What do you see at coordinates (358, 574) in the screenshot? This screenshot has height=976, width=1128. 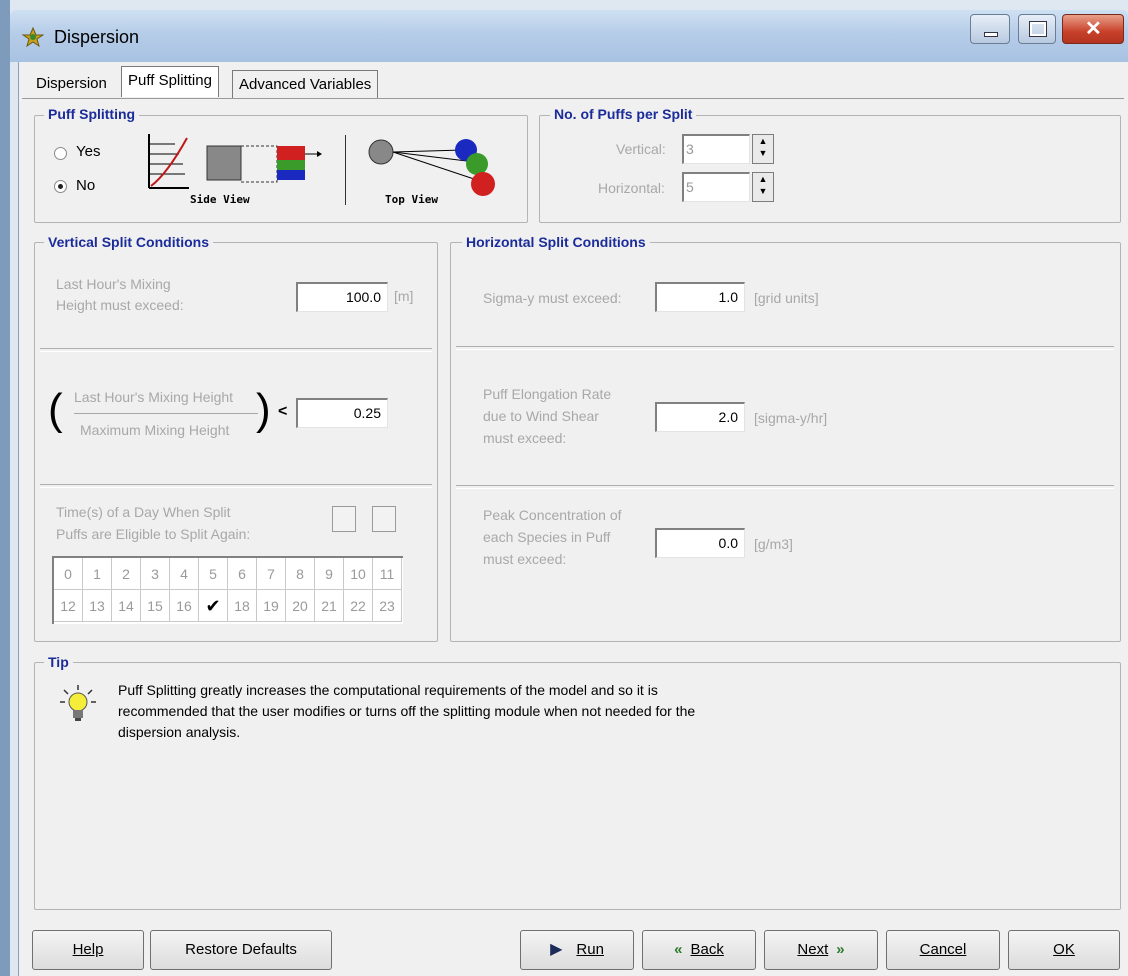 I see `hour-cell: 10` at bounding box center [358, 574].